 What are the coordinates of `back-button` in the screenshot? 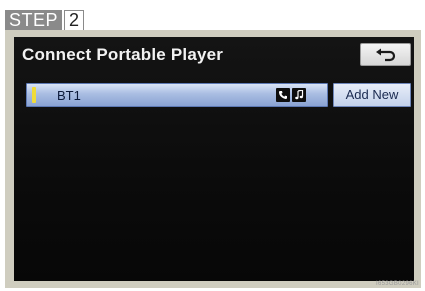 It's located at (385, 54).